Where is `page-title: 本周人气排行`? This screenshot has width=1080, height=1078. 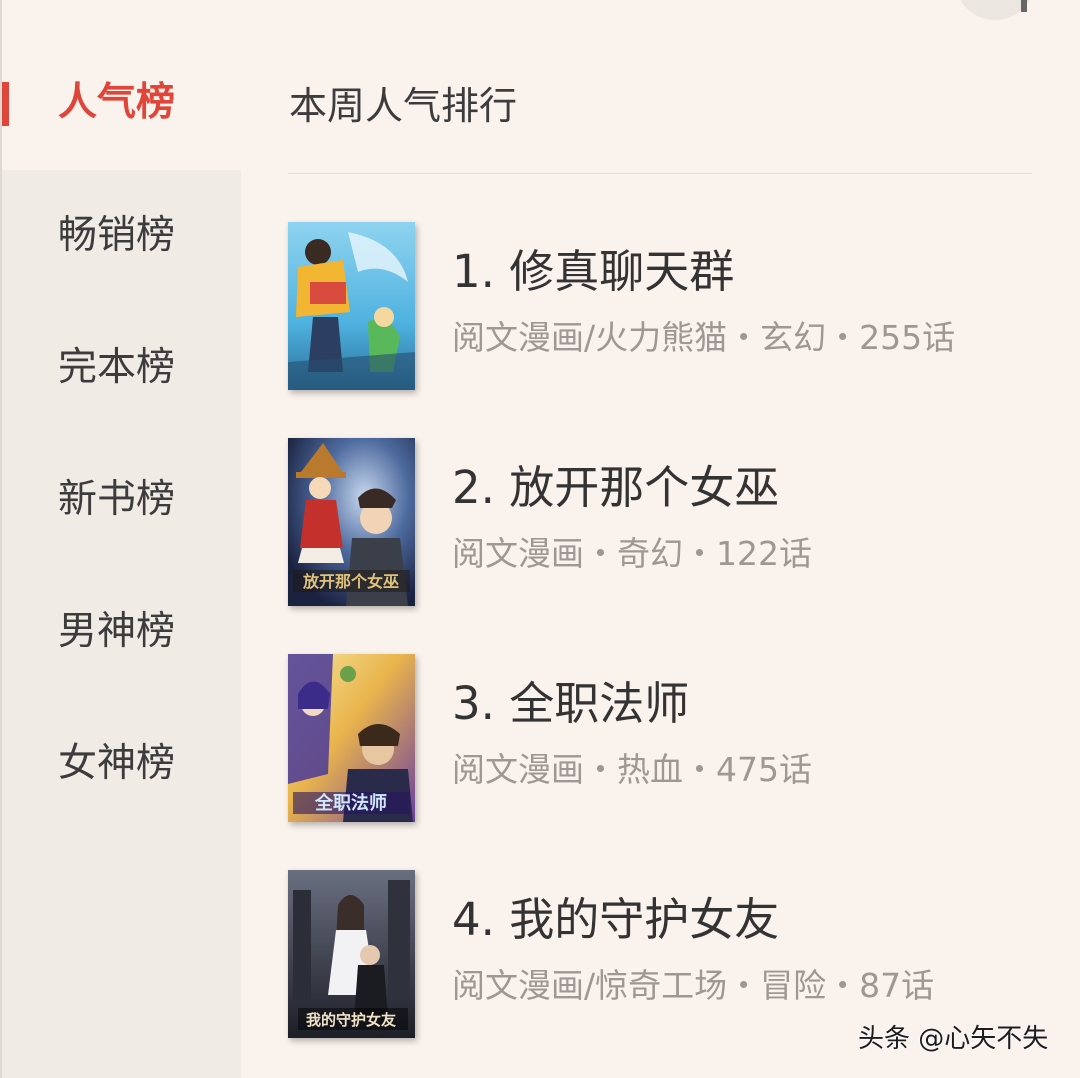
page-title: 本周人气排行 is located at coordinates (403, 106).